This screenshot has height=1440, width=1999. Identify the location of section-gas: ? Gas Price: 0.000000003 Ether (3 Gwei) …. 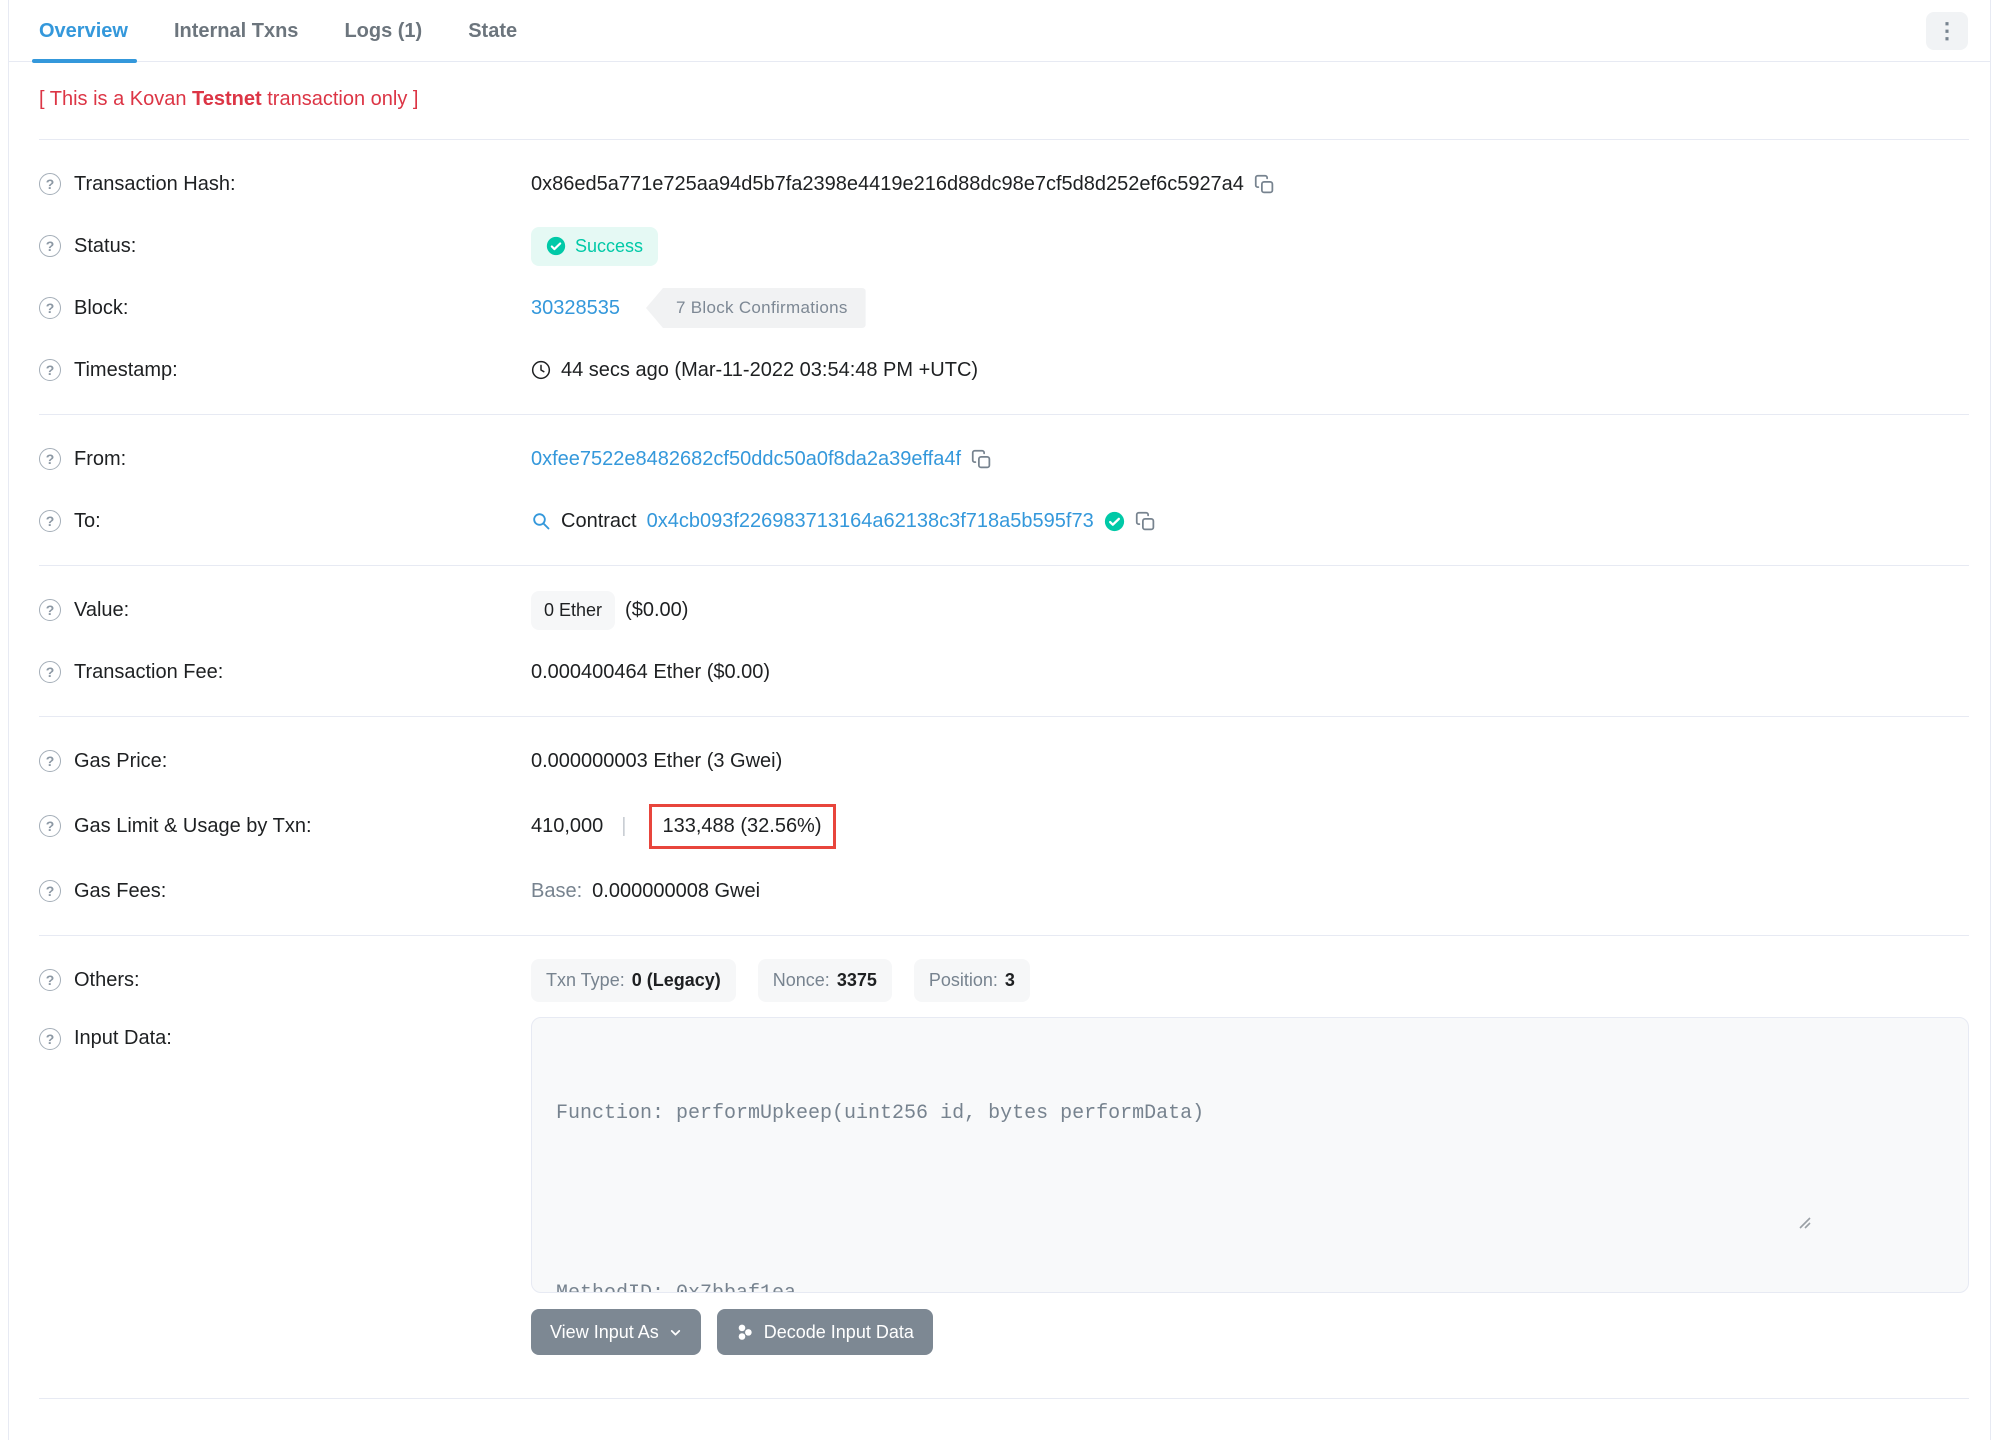
(1004, 826).